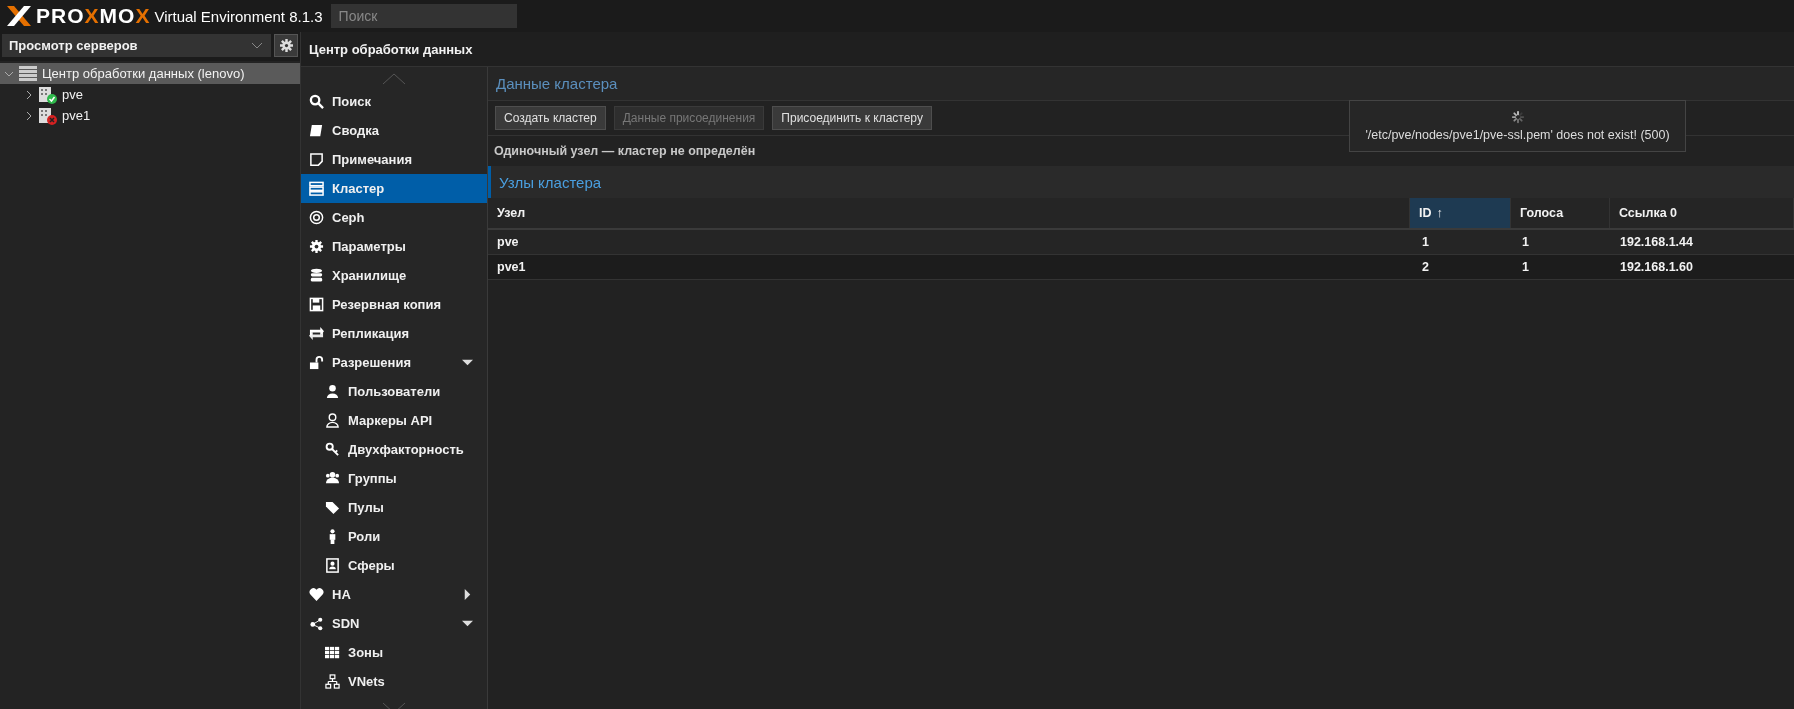  What do you see at coordinates (316, 362) in the screenshot?
I see `unlock-icon` at bounding box center [316, 362].